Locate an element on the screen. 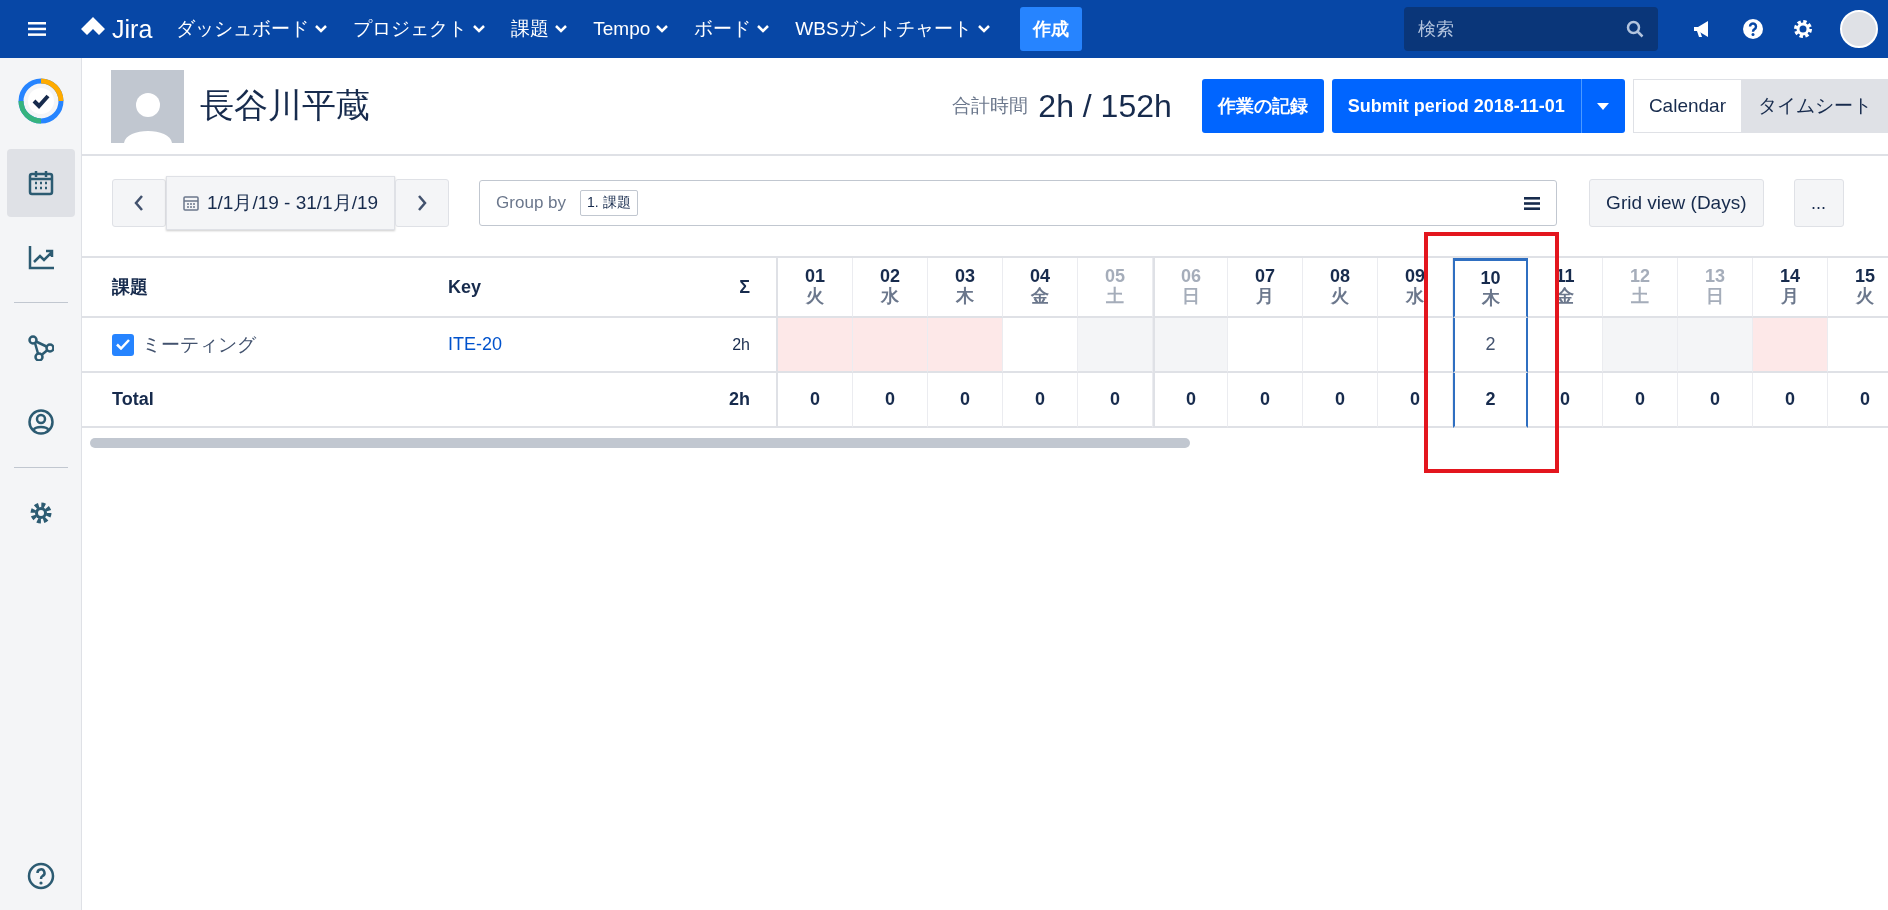  group-tag: 1. 課題 is located at coordinates (609, 203).